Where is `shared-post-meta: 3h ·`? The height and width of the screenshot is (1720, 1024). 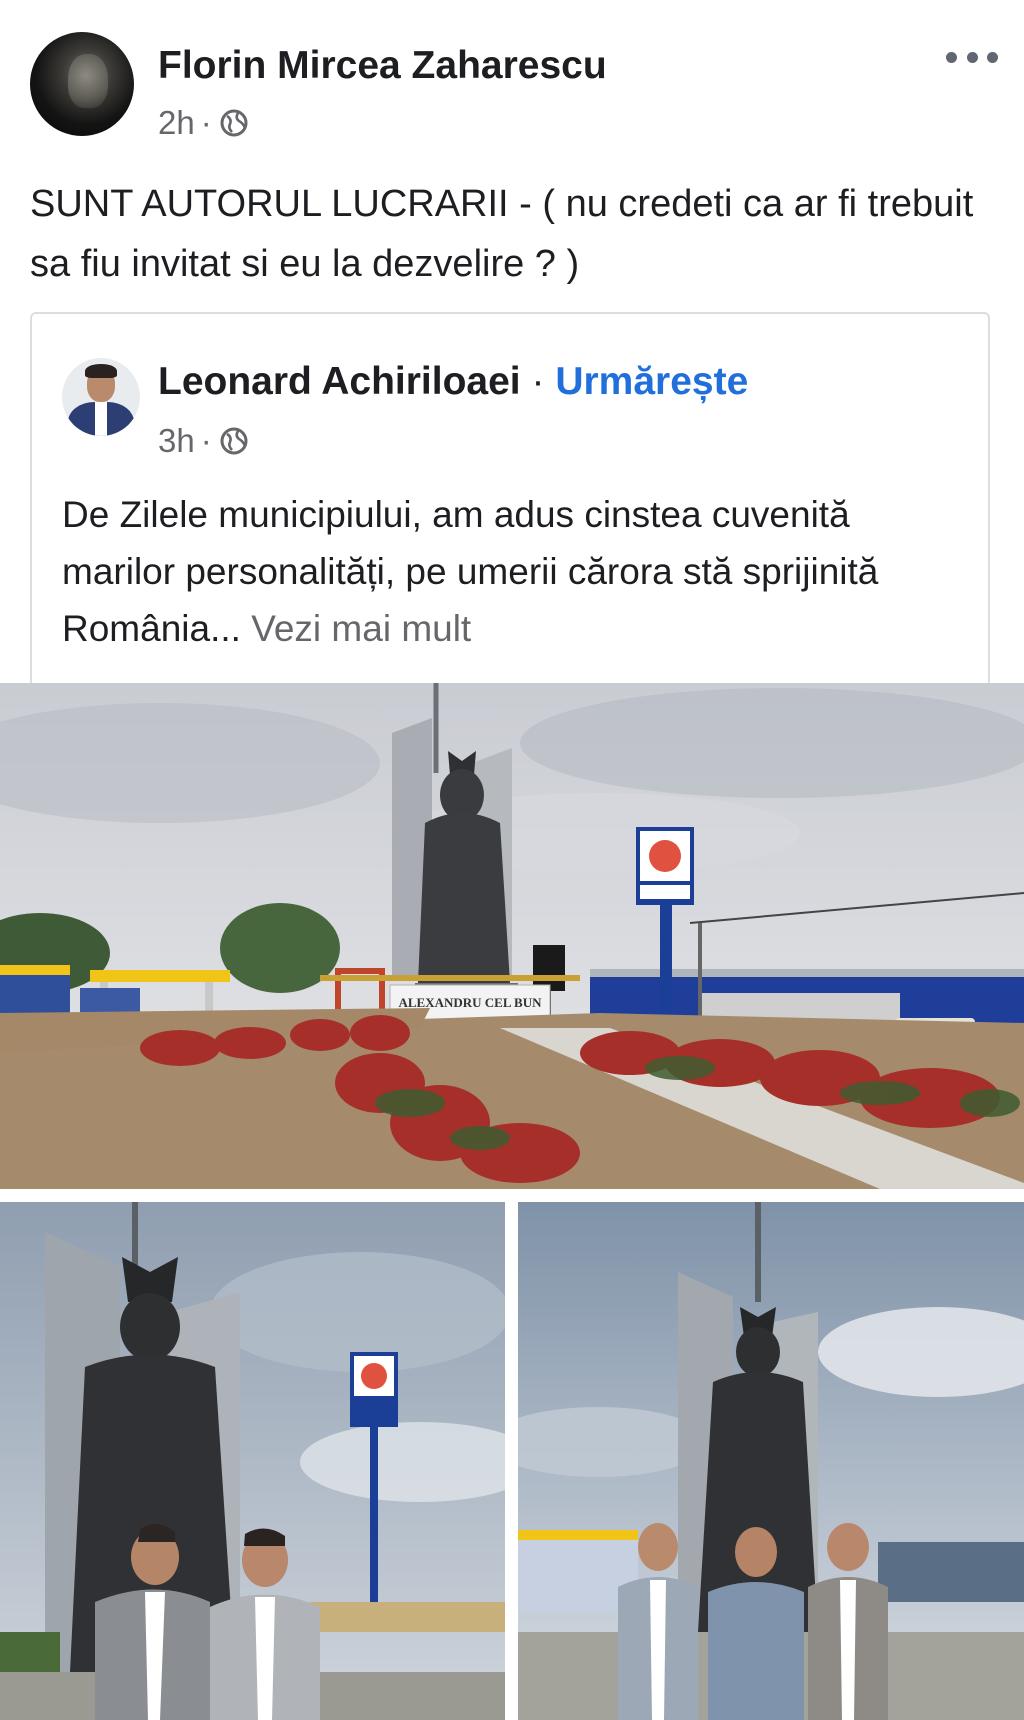 shared-post-meta: 3h · is located at coordinates (204, 441).